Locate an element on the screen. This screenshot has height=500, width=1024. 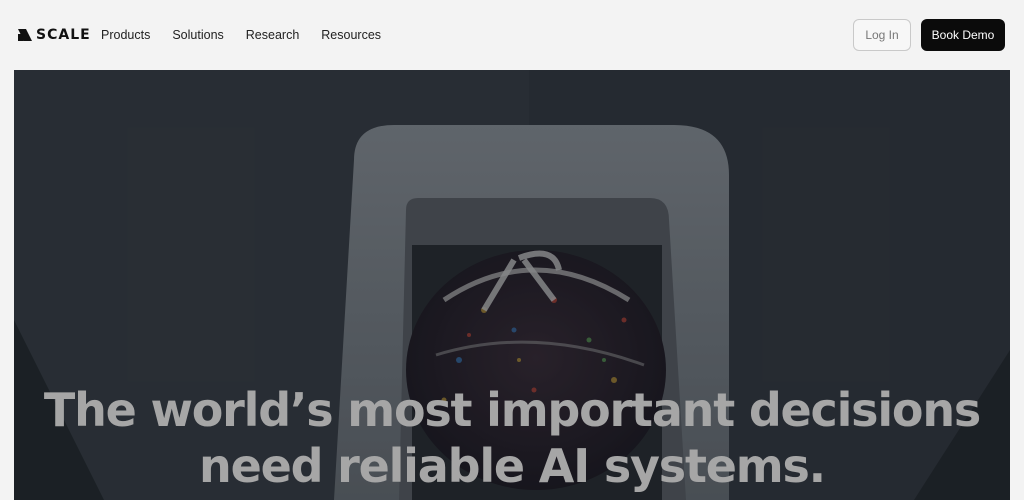
nav-link-solutions: Solutions is located at coordinates (197, 35).